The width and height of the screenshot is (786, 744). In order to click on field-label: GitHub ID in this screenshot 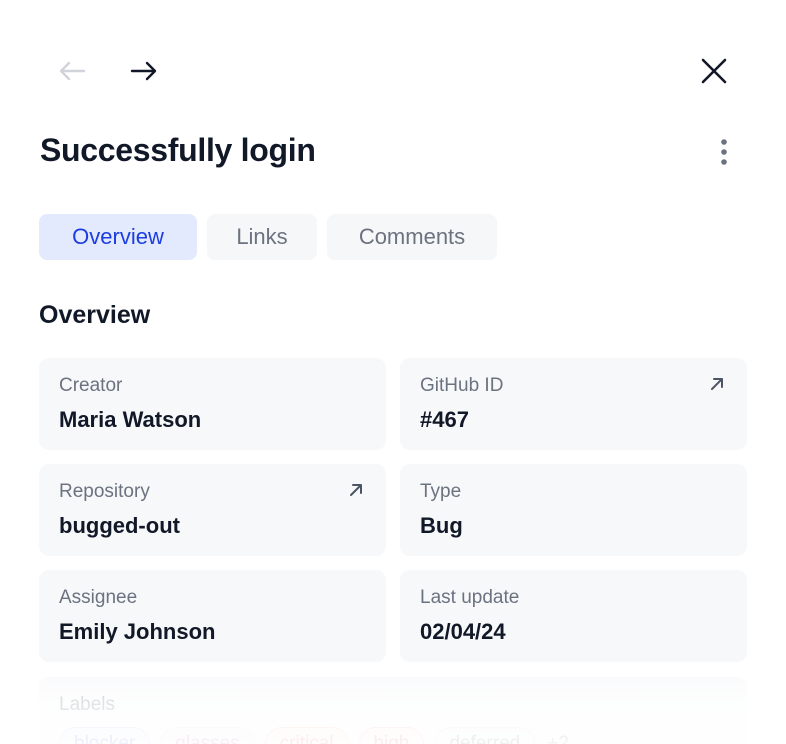, I will do `click(462, 385)`.